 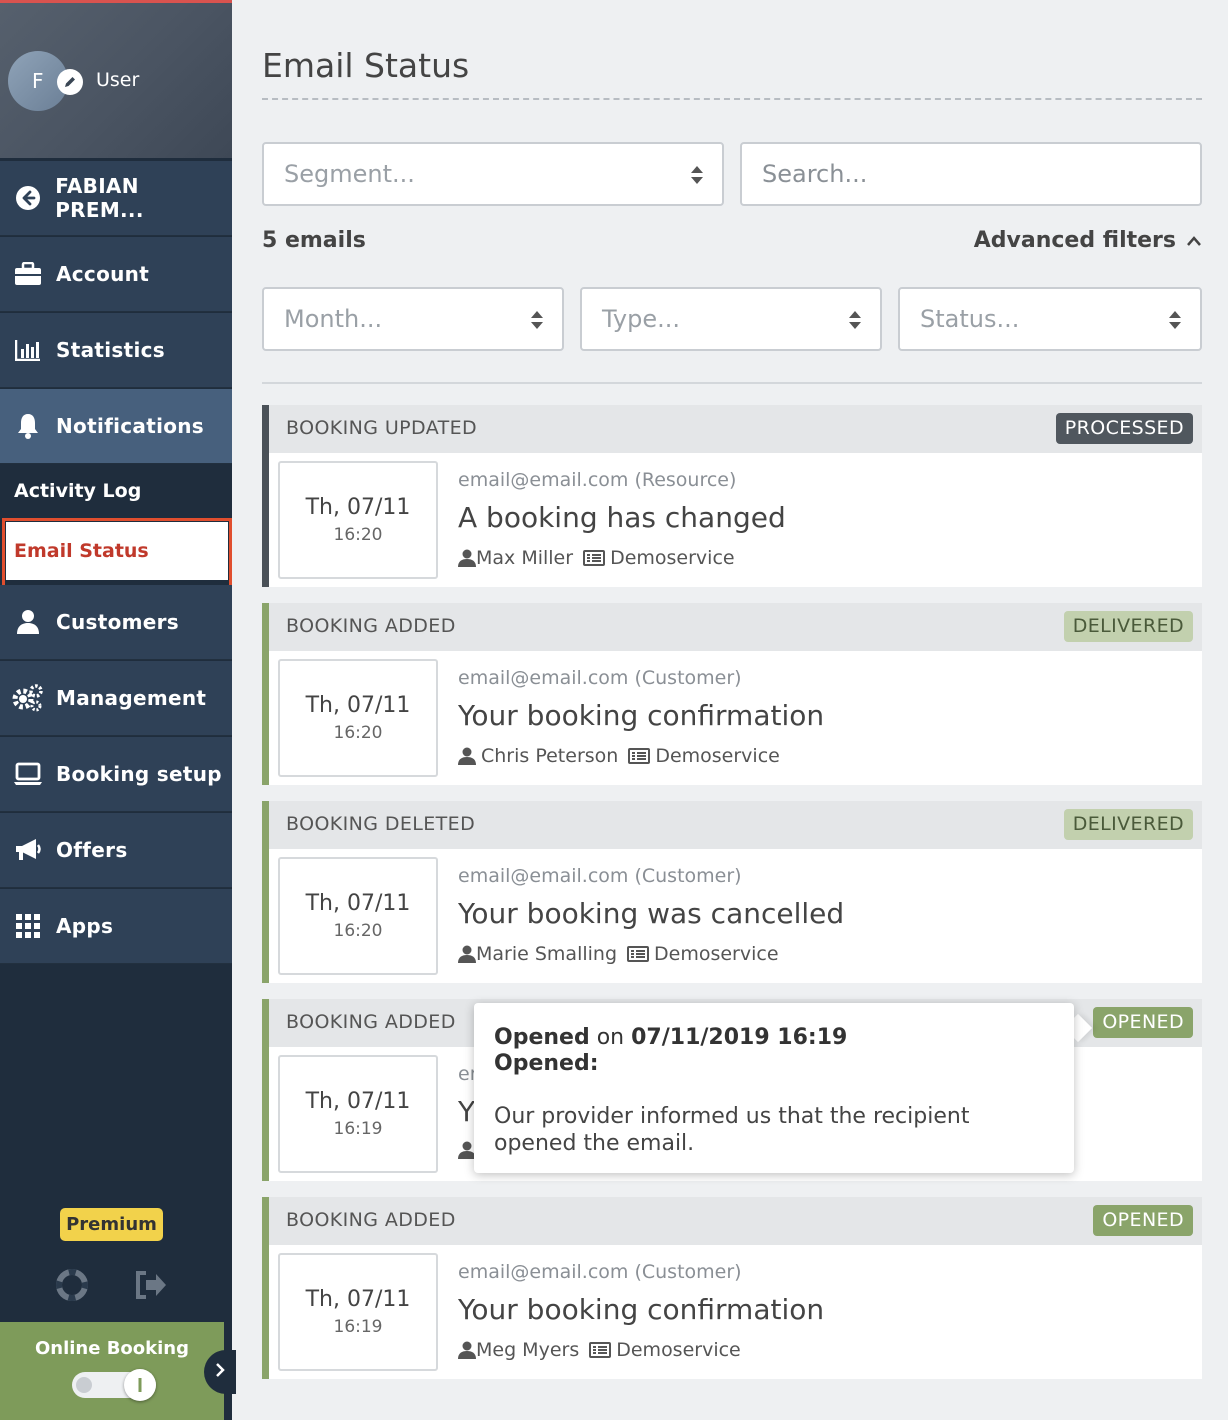 I want to click on email-card-header: BOOKING DELETED DELIVERED, so click(x=735, y=825).